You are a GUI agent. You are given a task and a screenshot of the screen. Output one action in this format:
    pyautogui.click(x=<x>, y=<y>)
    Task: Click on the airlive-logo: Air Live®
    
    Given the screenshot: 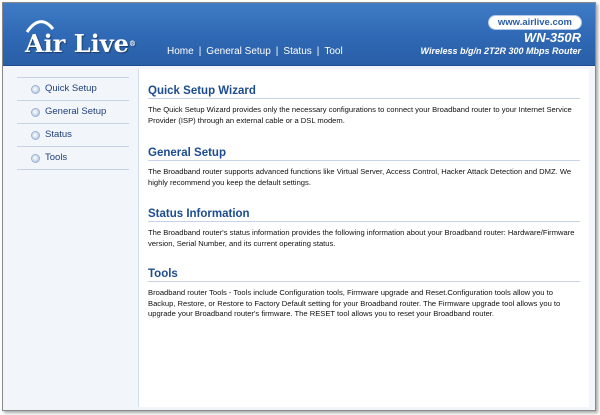 What is the action you would take?
    pyautogui.click(x=80, y=44)
    